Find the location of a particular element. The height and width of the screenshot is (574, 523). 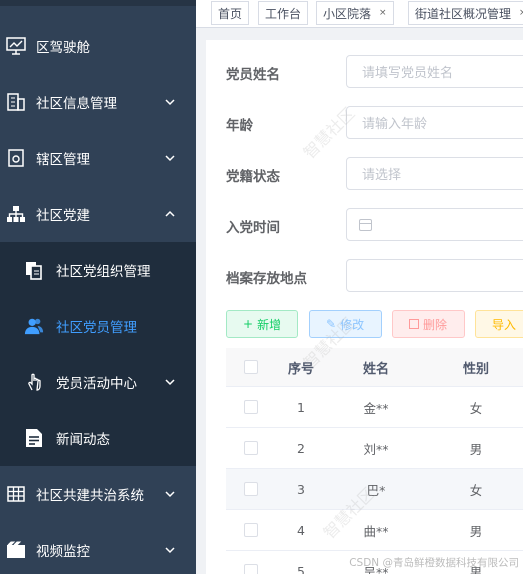

tags-view: 首页 工作台 小区院落 × 街道社区概况管理 × is located at coordinates (359, 14).